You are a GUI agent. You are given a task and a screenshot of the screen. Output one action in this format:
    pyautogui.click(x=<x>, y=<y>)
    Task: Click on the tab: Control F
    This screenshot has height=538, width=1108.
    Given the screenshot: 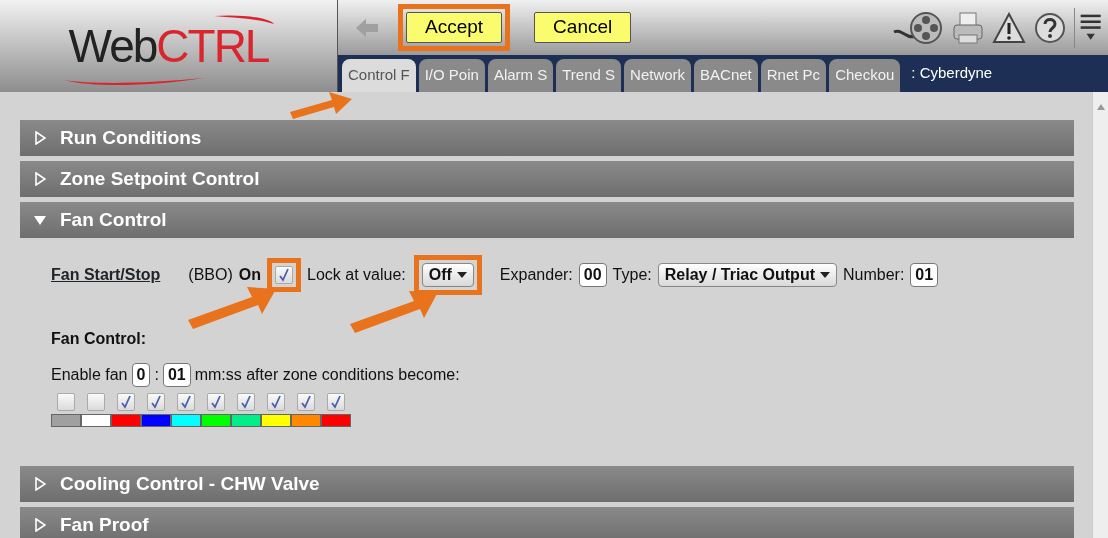 What is the action you would take?
    pyautogui.click(x=379, y=75)
    